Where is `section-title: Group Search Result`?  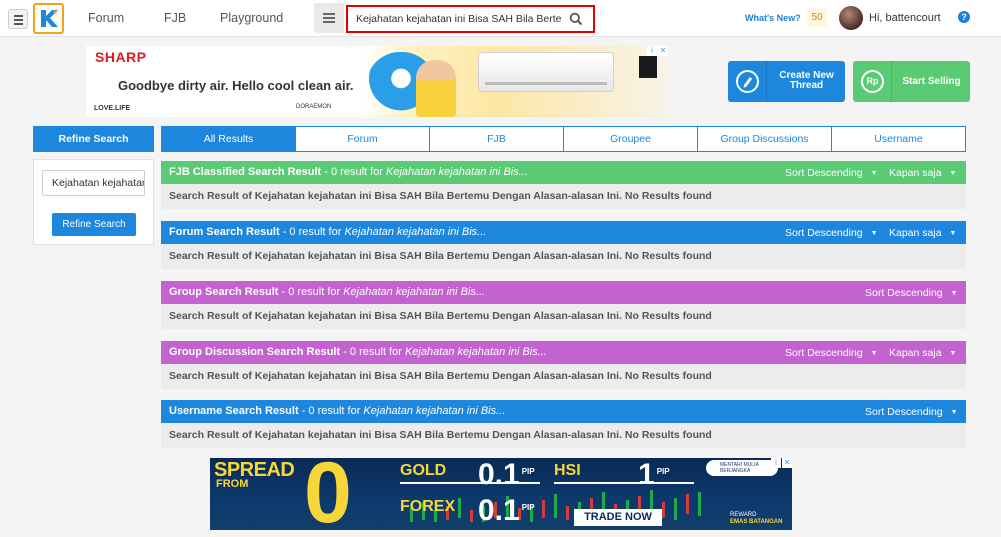
section-title: Group Search Result is located at coordinates (224, 292).